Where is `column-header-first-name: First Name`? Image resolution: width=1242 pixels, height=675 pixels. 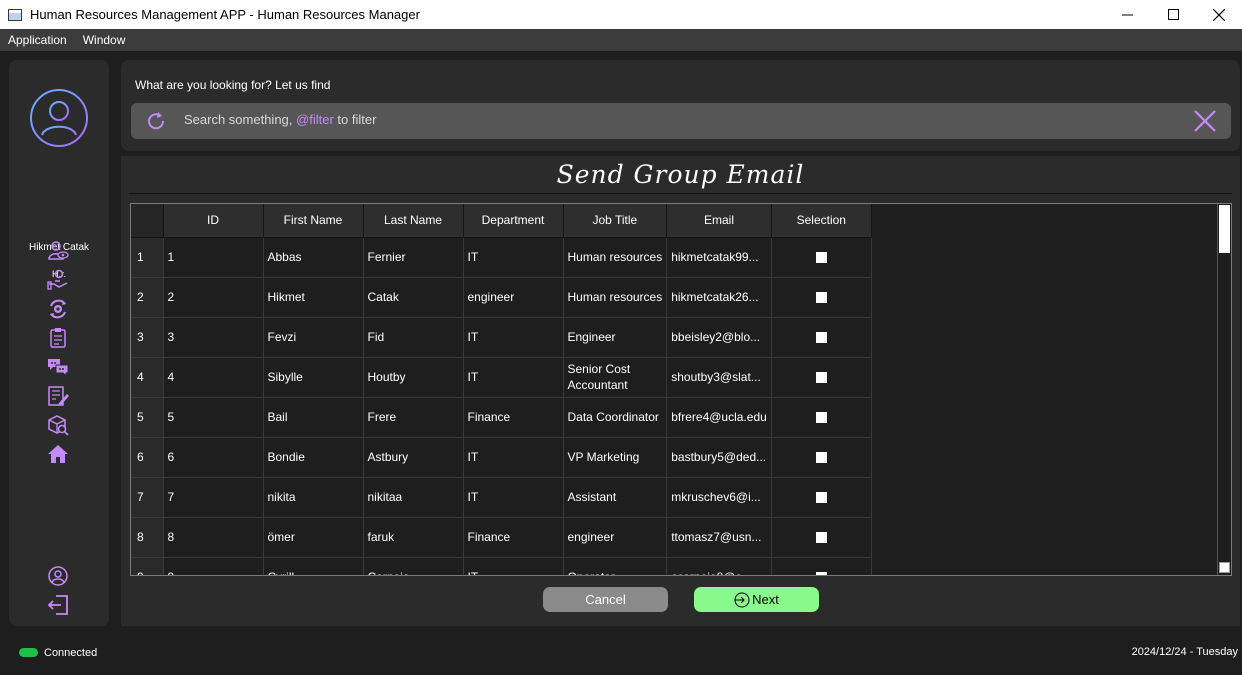 column-header-first-name: First Name is located at coordinates (313, 221).